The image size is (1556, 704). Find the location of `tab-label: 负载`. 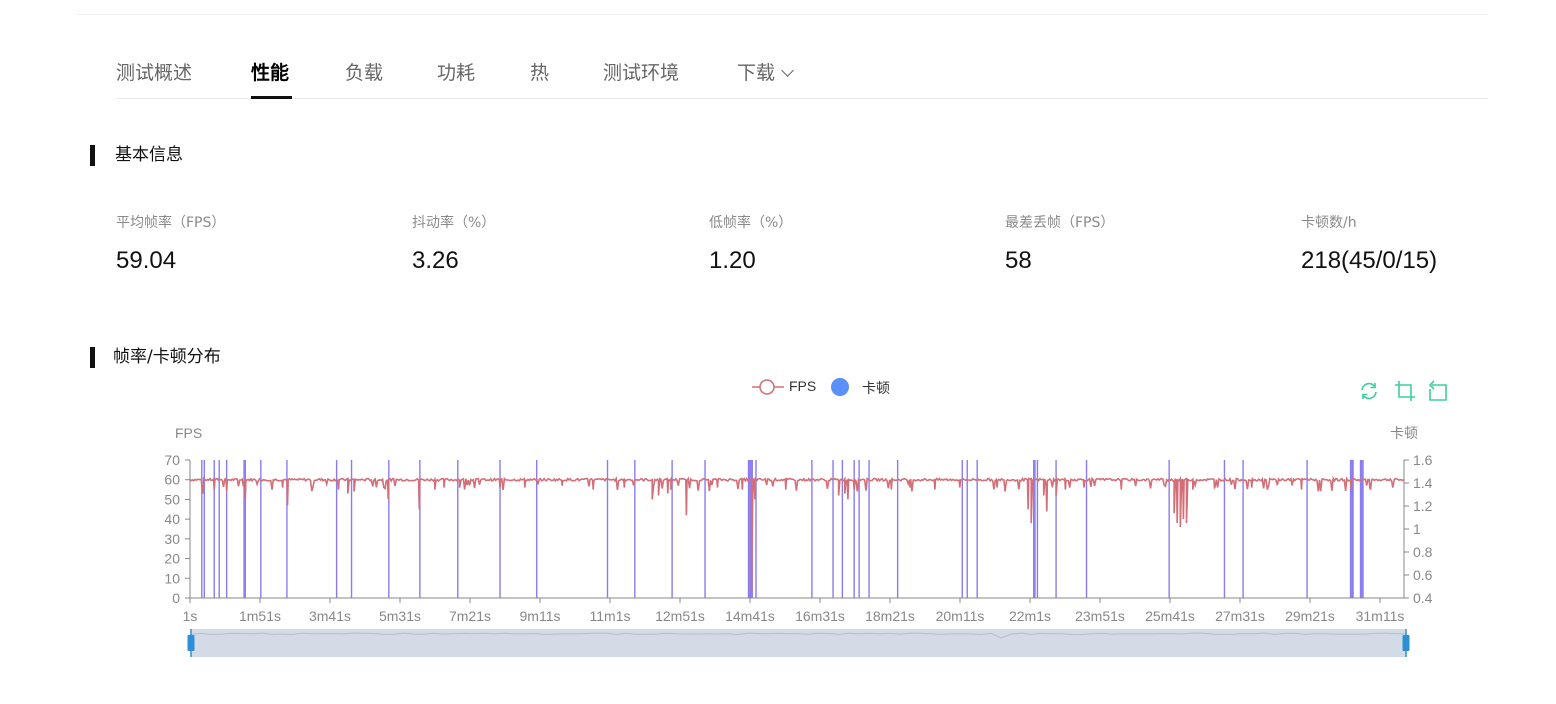

tab-label: 负载 is located at coordinates (364, 73).